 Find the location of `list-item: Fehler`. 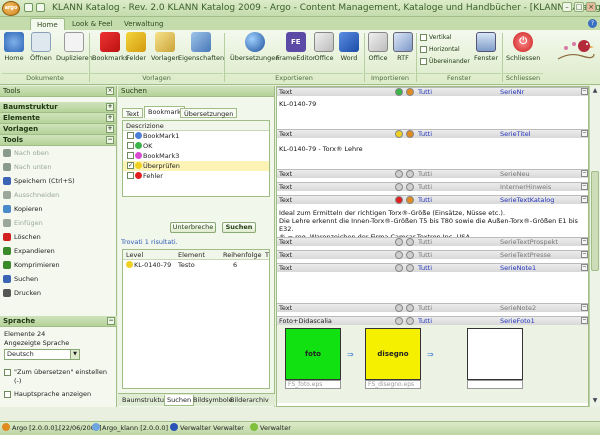

list-item: Fehler is located at coordinates (196, 176).